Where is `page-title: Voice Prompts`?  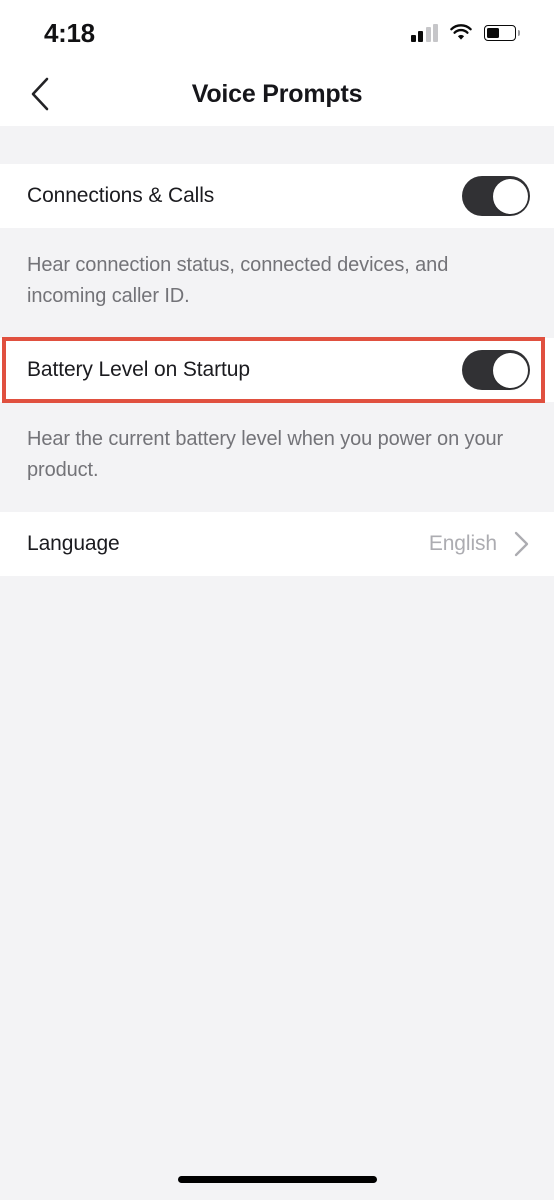
page-title: Voice Prompts is located at coordinates (277, 93).